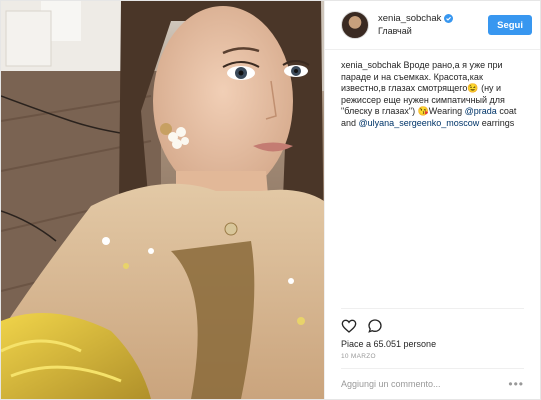 The image size is (541, 400). Describe the element at coordinates (481, 111) in the screenshot. I see `caption-mention-prada: @prada` at that location.